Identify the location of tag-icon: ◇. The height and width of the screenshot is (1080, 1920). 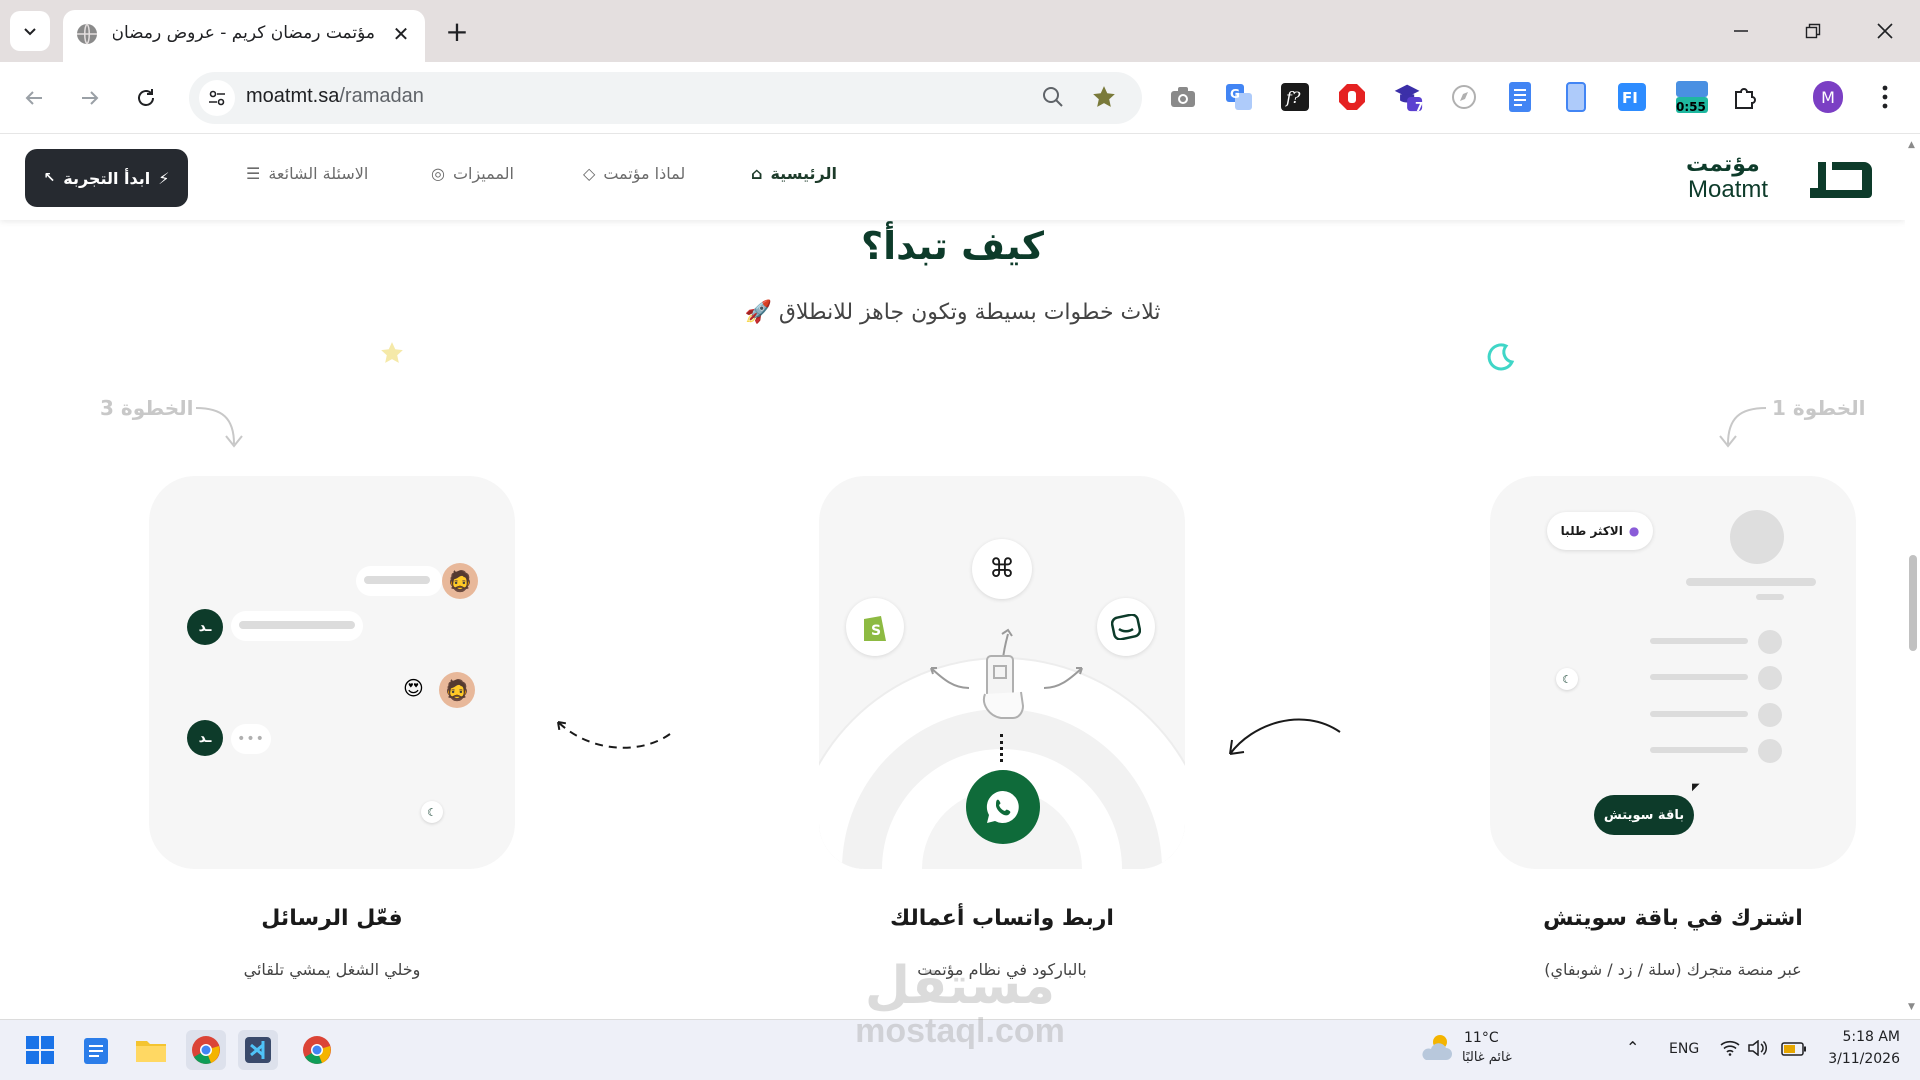
(589, 173).